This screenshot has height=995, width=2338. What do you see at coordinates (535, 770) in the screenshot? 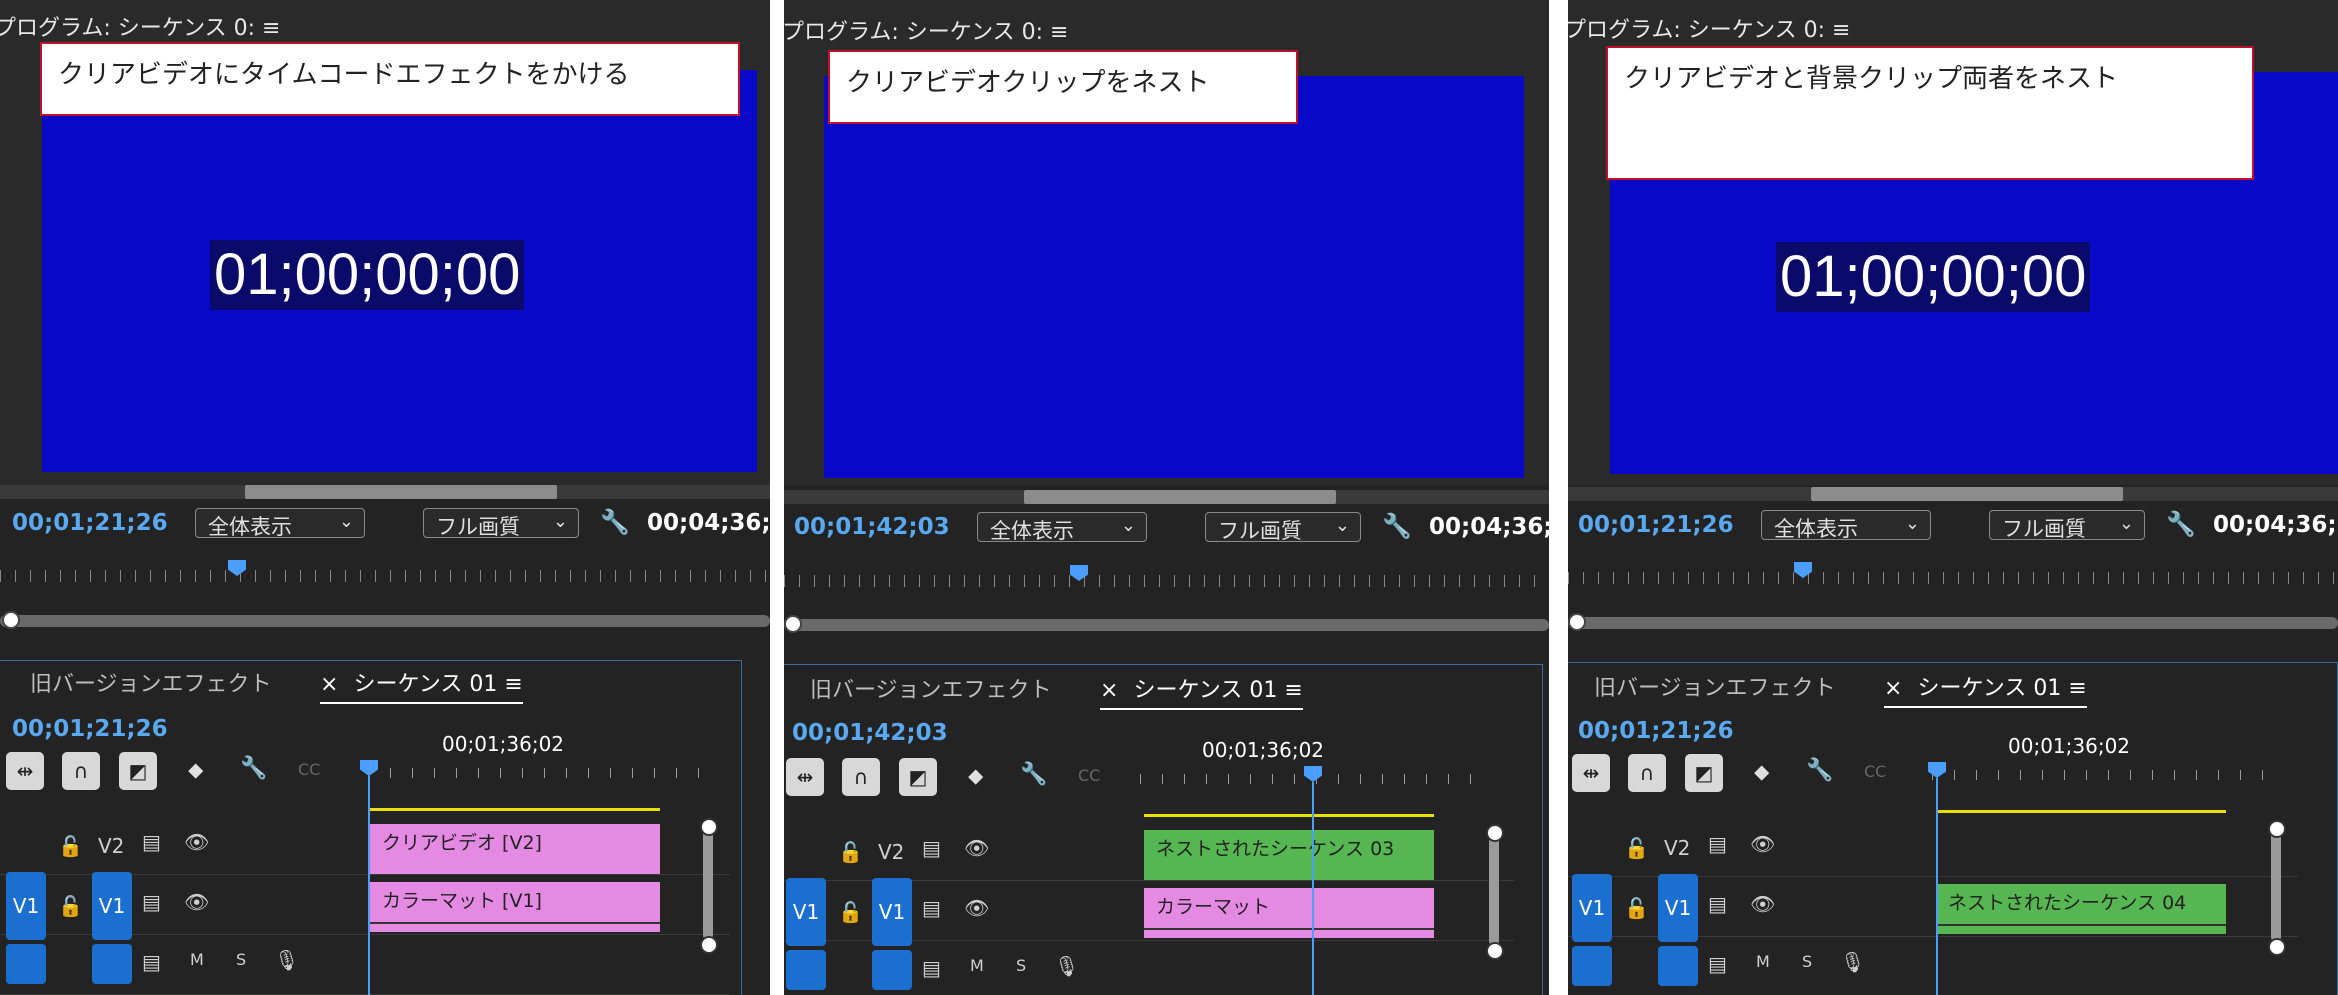
I see `sequence-ruler` at bounding box center [535, 770].